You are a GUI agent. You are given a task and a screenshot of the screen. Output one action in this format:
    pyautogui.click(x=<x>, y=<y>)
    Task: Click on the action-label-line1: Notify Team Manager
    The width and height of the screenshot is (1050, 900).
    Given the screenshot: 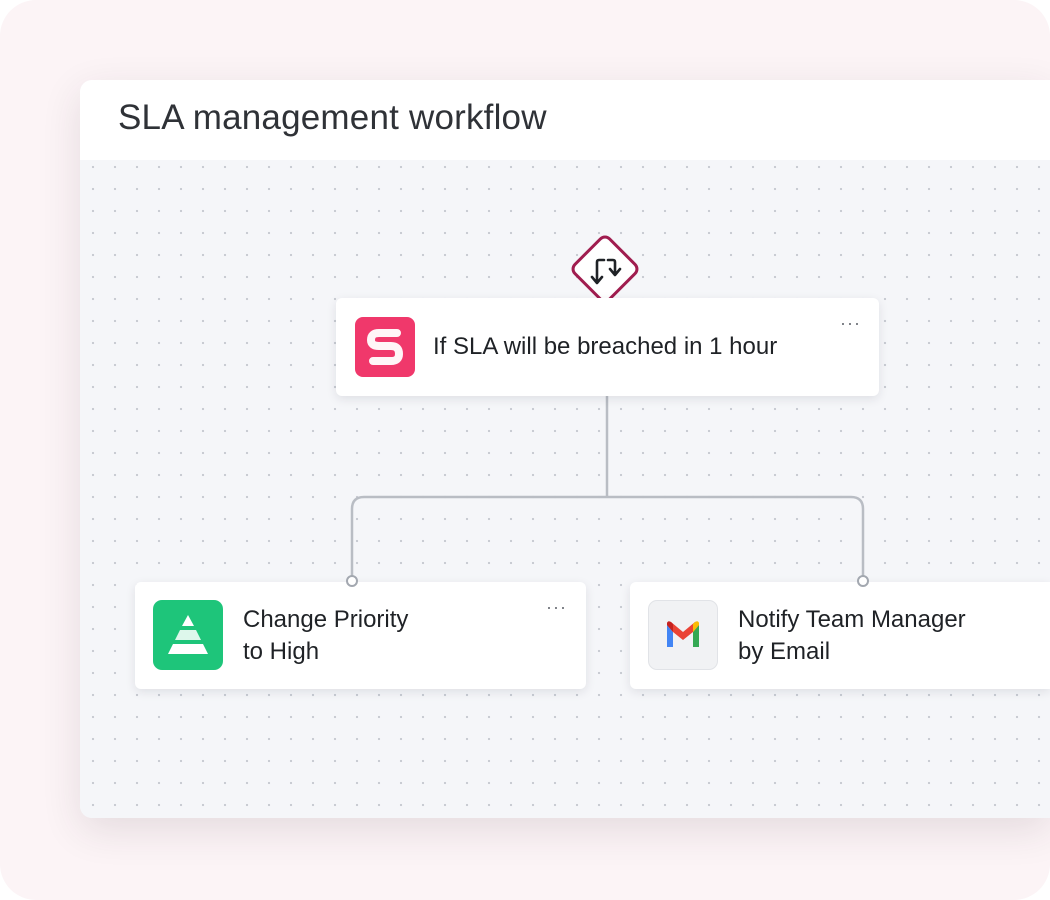 What is the action you would take?
    pyautogui.click(x=852, y=619)
    